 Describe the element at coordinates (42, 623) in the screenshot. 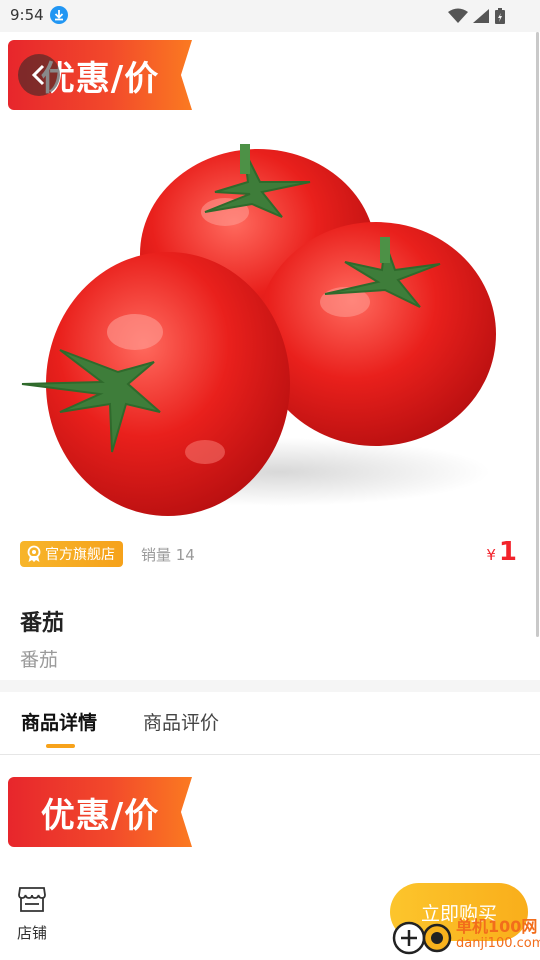

I see `product-title: 番茄` at that location.